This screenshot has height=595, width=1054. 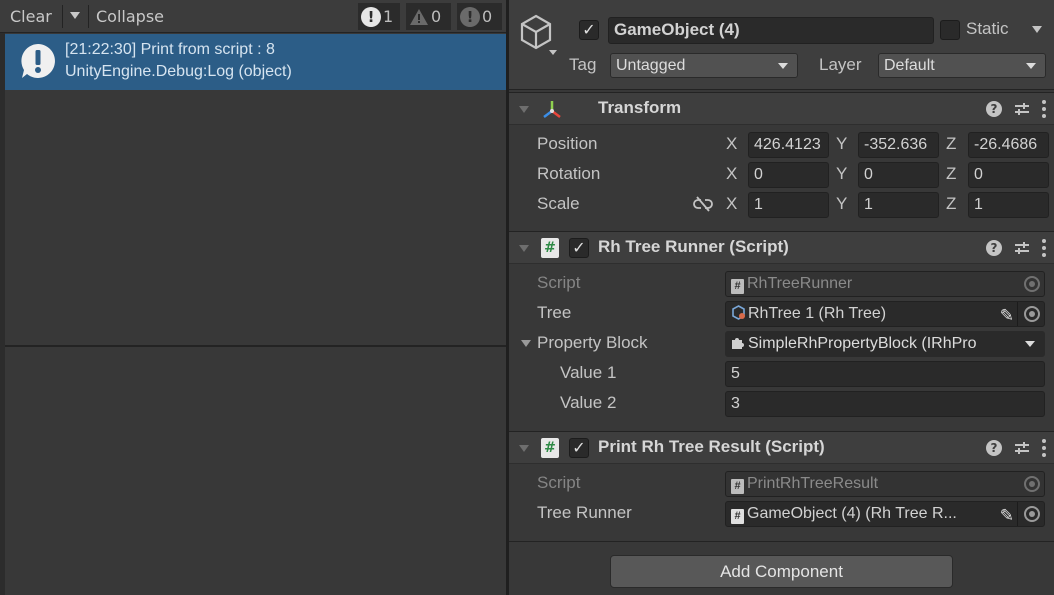 What do you see at coordinates (731, 174) in the screenshot?
I see `rotation-x-label: X` at bounding box center [731, 174].